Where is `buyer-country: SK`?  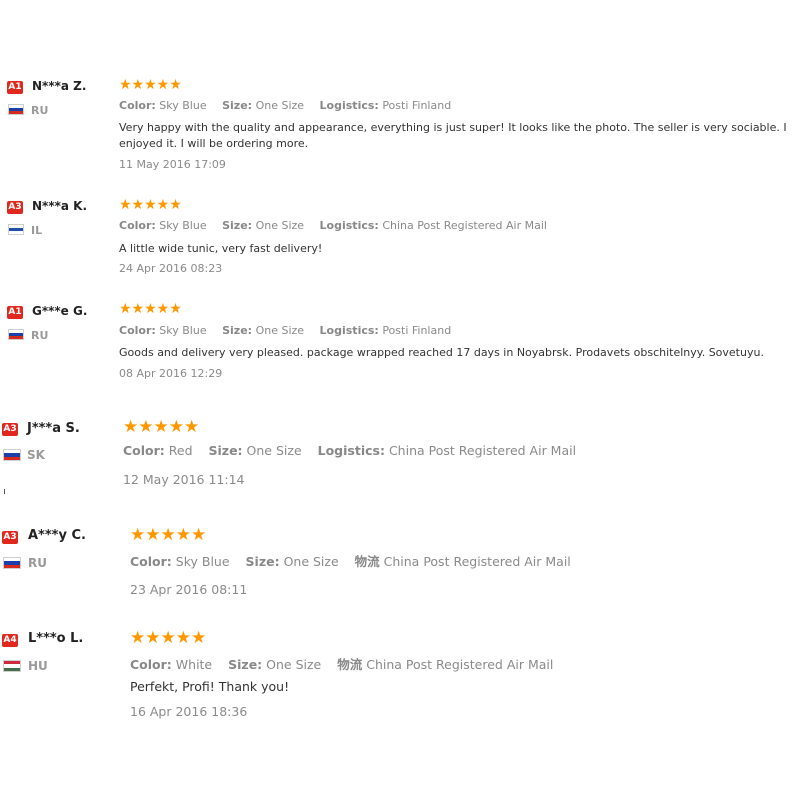 buyer-country: SK is located at coordinates (36, 455).